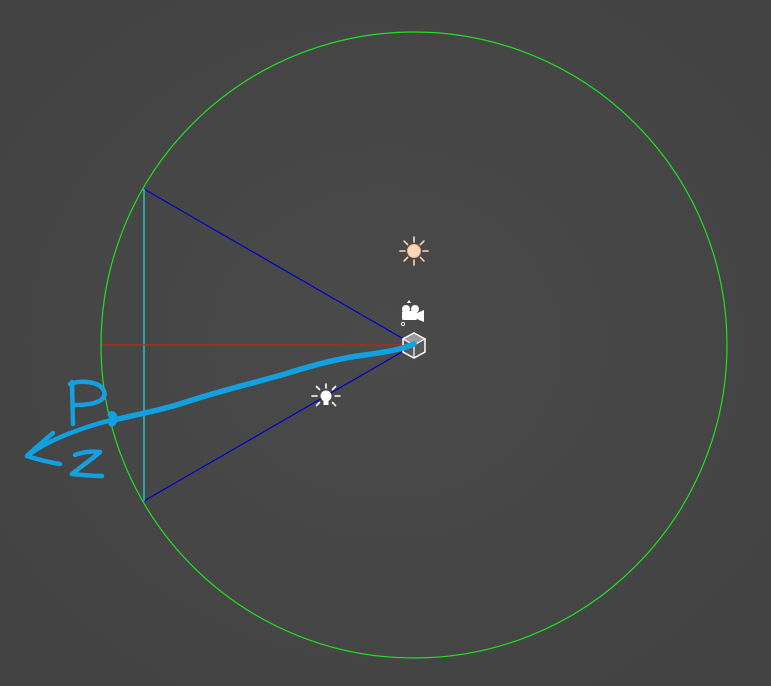 Image resolution: width=771 pixels, height=686 pixels. Describe the element at coordinates (414, 251) in the screenshot. I see `sun-icon` at that location.